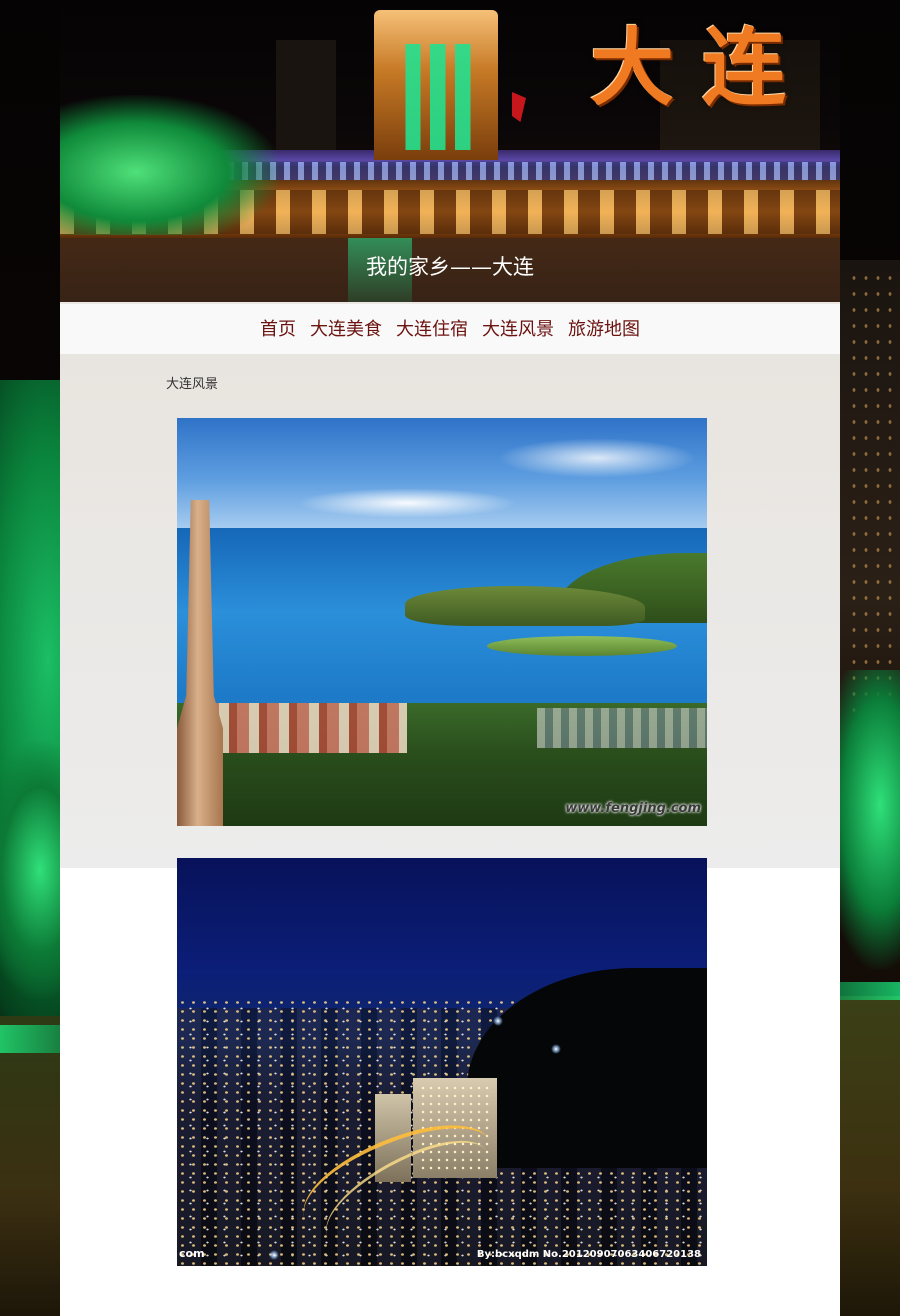  Describe the element at coordinates (702, 67) in the screenshot. I see `site-logo: 大连` at that location.